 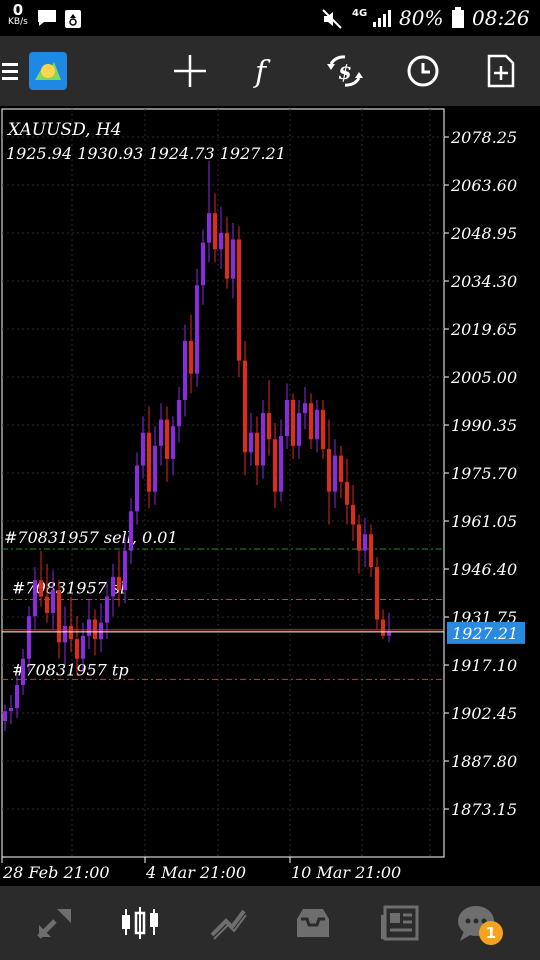 I want to click on menu-button, so click(x=11, y=71).